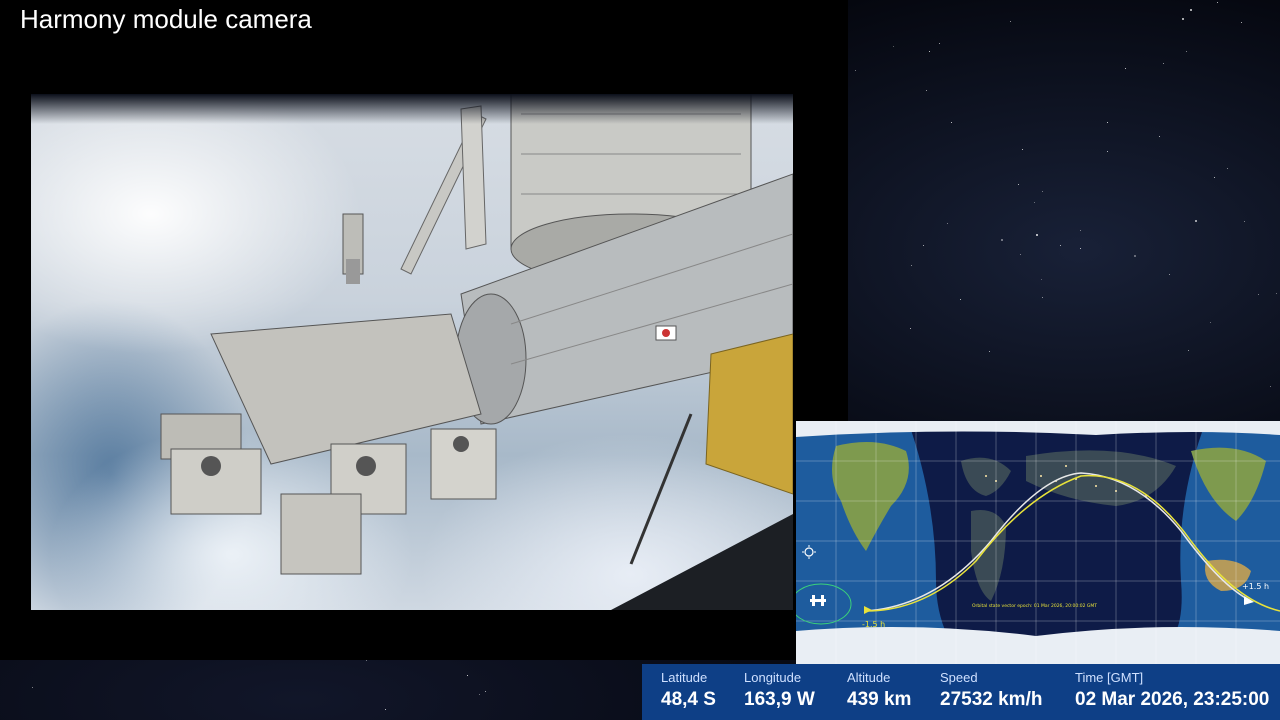 The image size is (1280, 720). I want to click on longitude-value: 163,9 W, so click(779, 699).